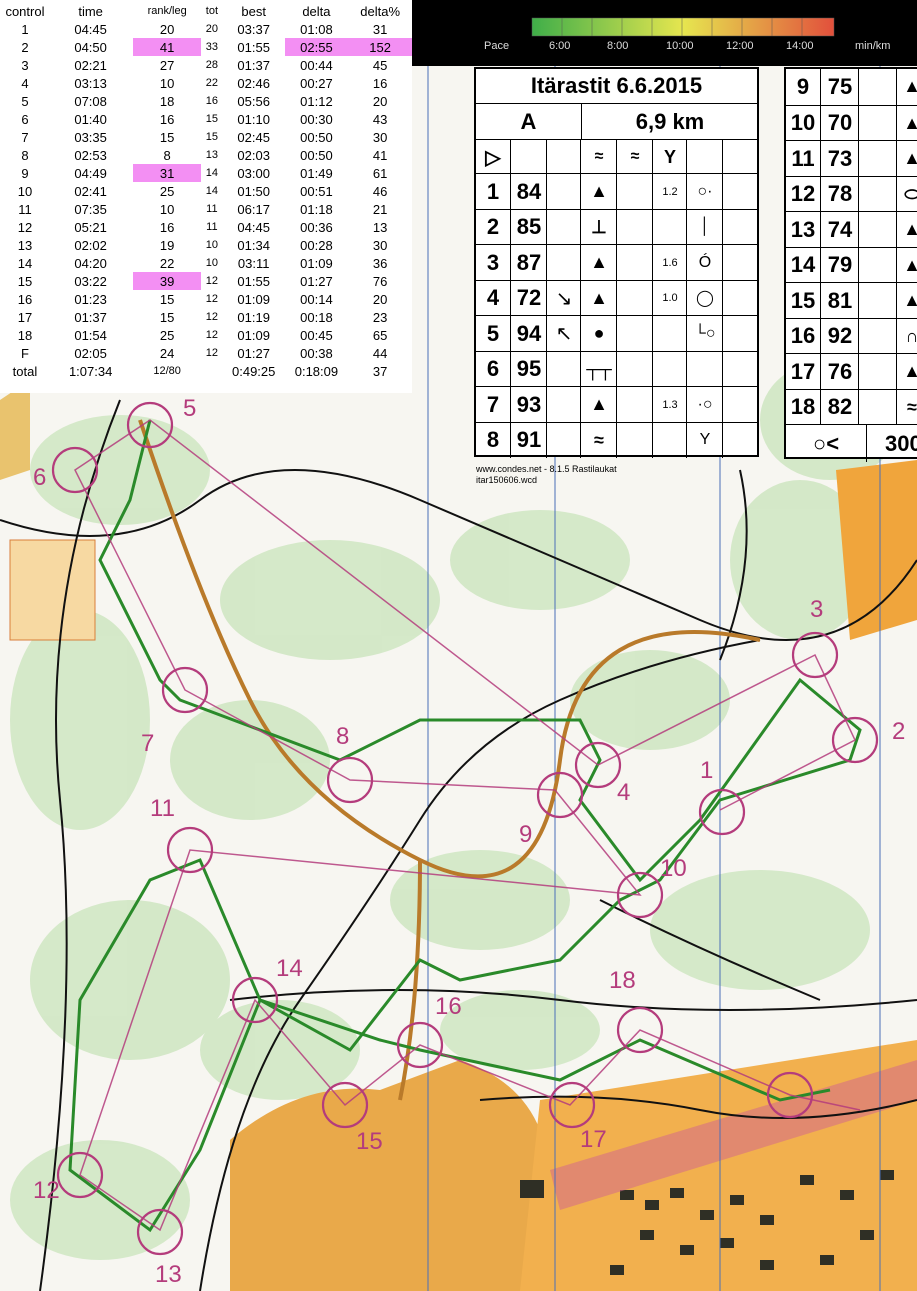 This screenshot has height=1291, width=917. I want to click on split-cell-control: 16, so click(25, 299).